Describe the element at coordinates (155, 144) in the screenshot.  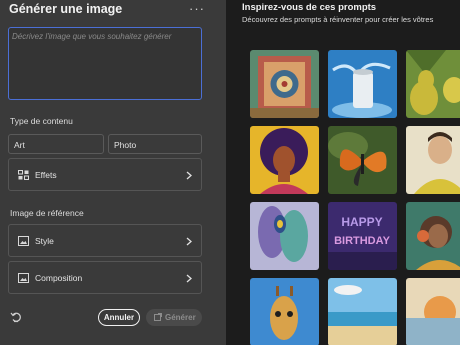
I see `content-type-photo-button: Photo` at that location.